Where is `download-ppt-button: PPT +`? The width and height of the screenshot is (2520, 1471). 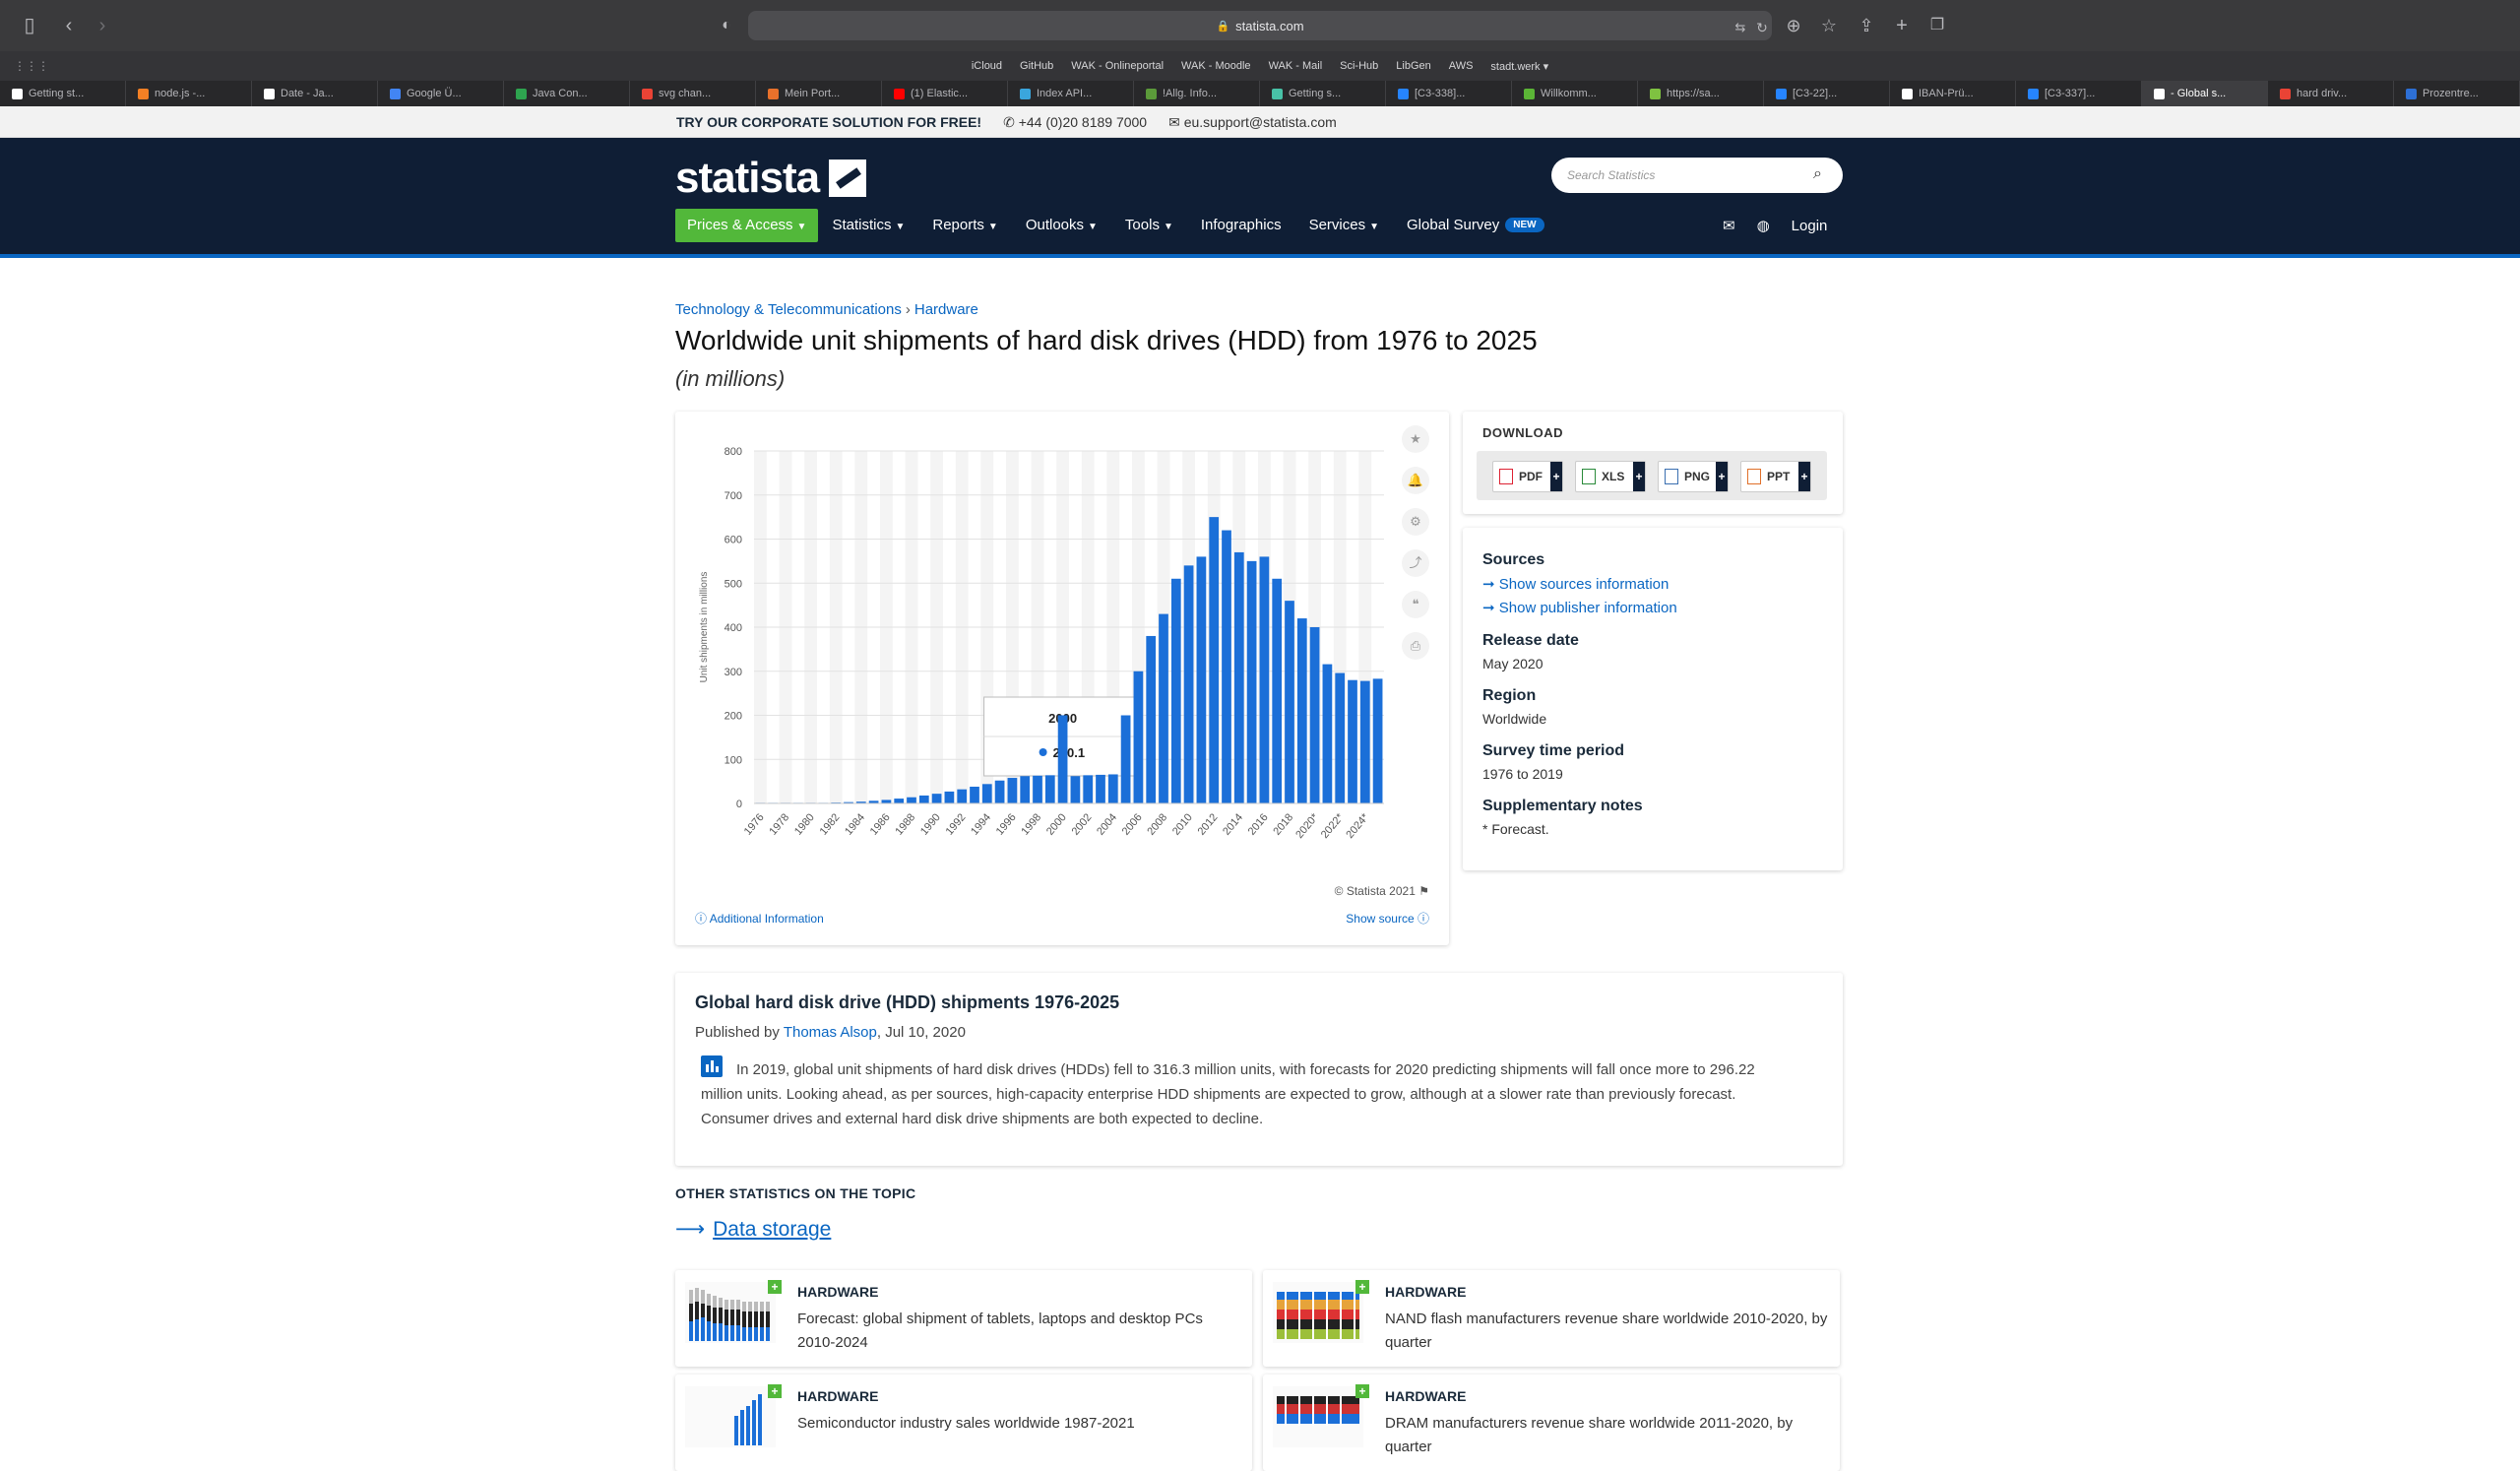 download-ppt-button: PPT + is located at coordinates (1775, 476).